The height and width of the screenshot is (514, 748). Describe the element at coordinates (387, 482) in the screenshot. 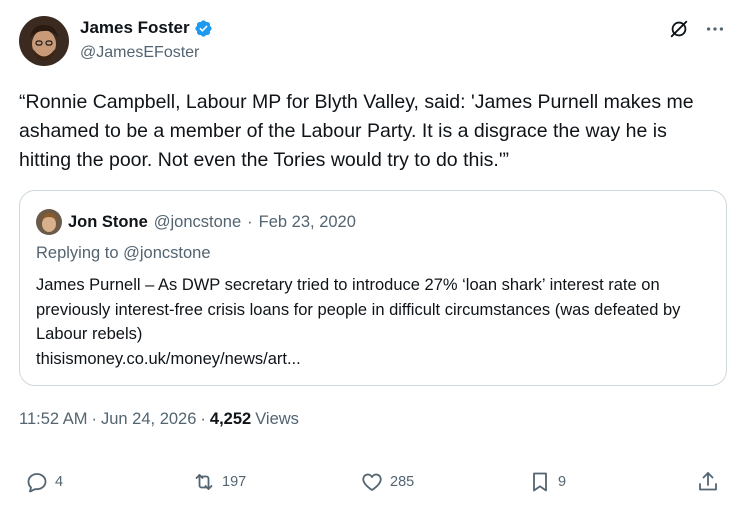

I see `like-button: 285` at that location.